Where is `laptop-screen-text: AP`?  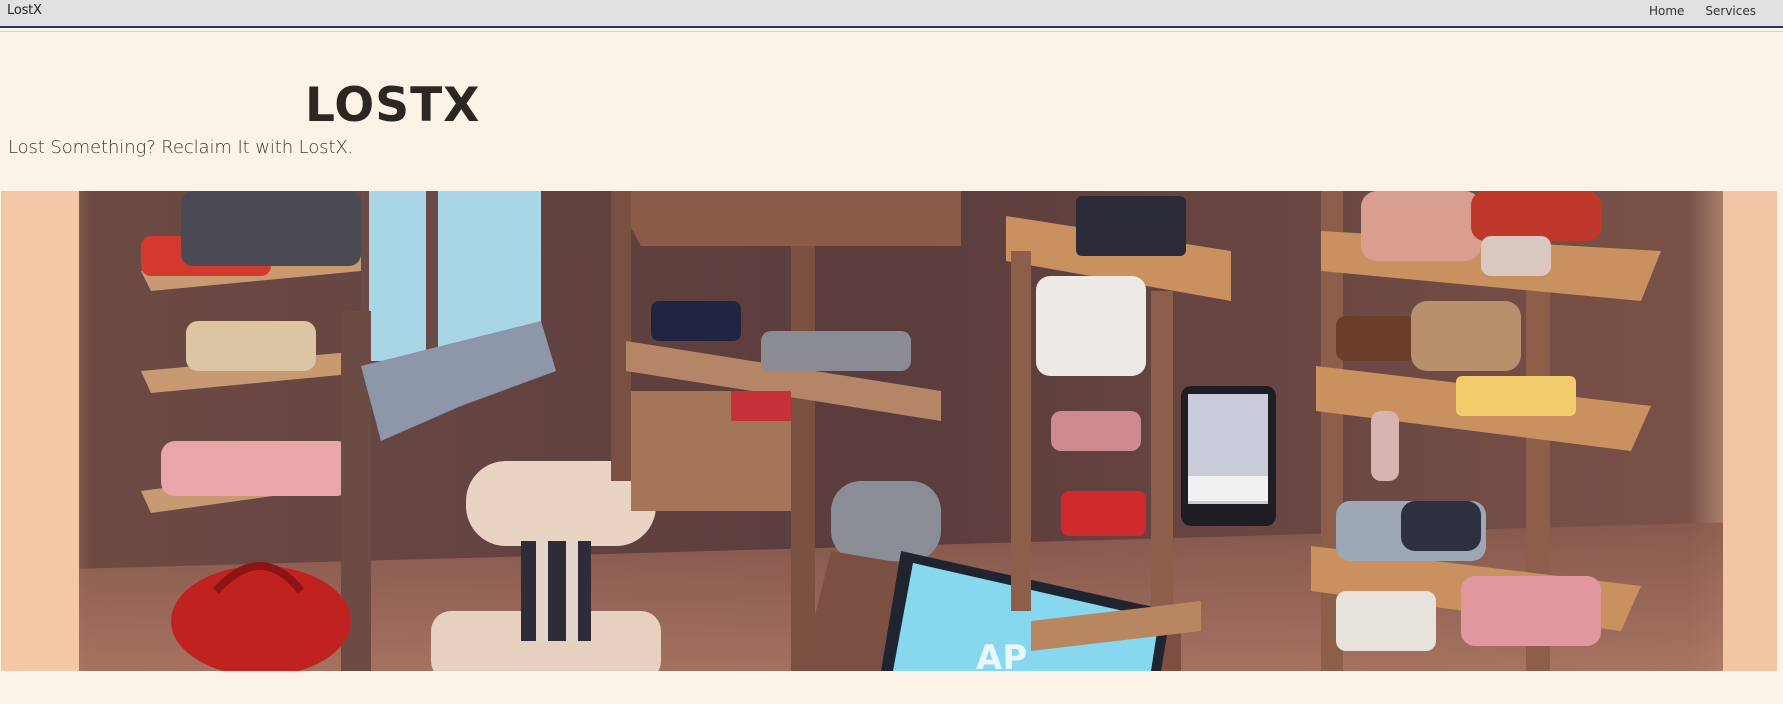
laptop-screen-text: AP is located at coordinates (1001, 654).